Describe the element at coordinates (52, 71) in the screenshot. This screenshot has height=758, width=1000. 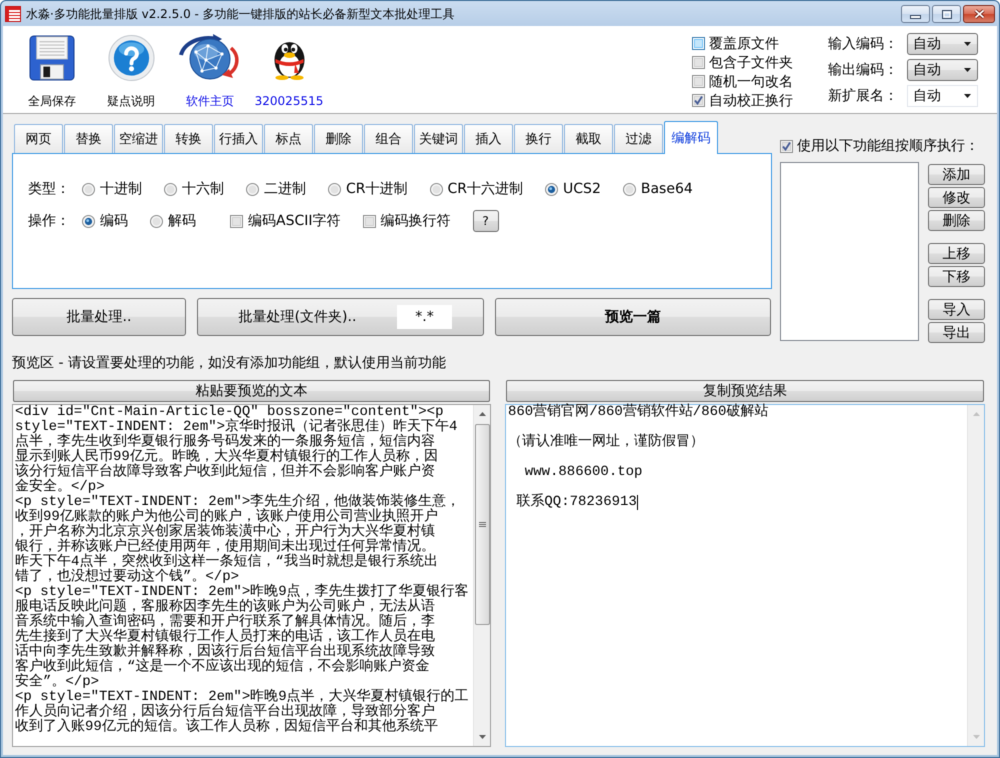
I see `toolbar-button: 全局保存` at that location.